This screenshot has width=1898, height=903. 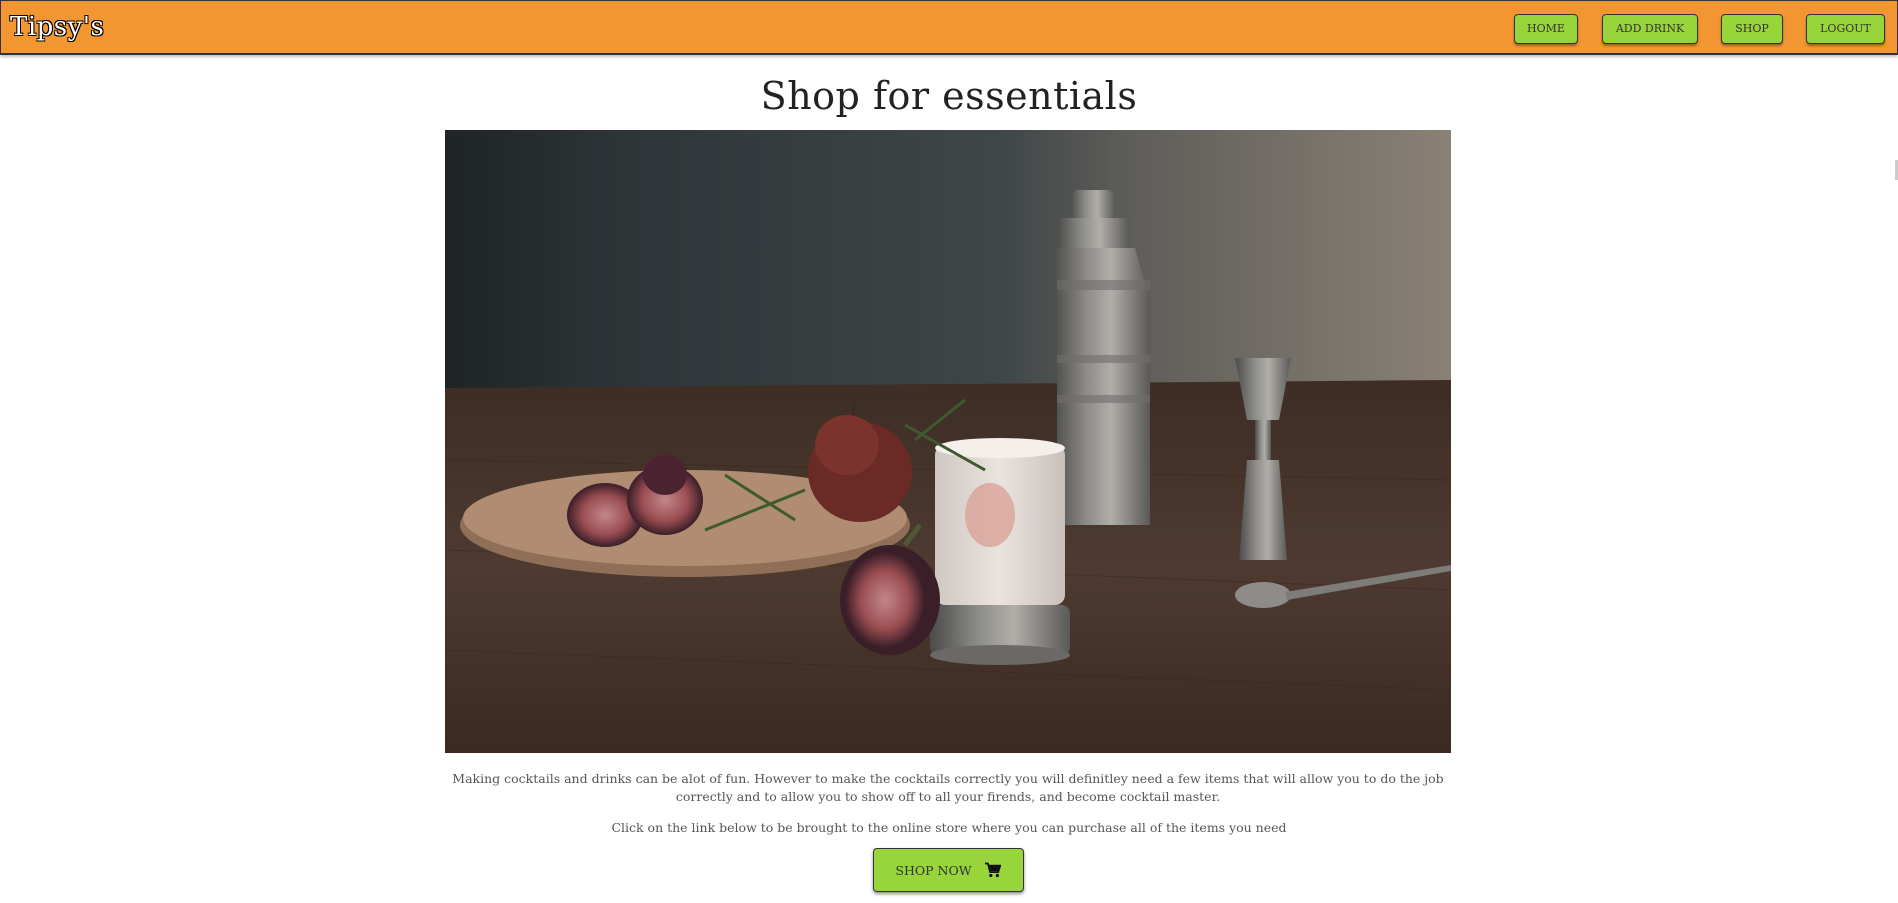 What do you see at coordinates (1546, 29) in the screenshot?
I see `nav-home-button: HOME` at bounding box center [1546, 29].